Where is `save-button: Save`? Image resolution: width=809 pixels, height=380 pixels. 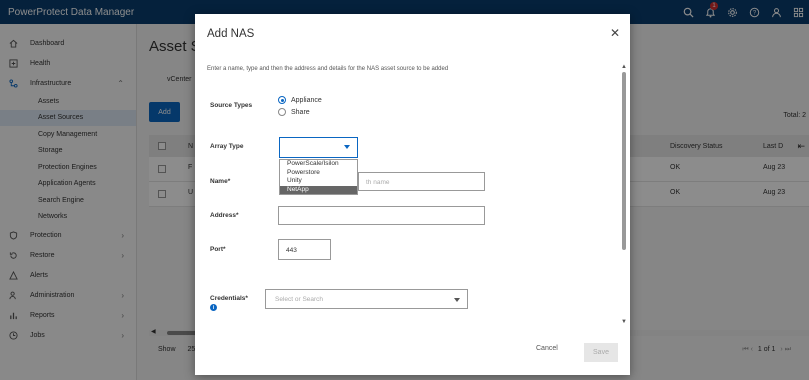 save-button: Save is located at coordinates (601, 352).